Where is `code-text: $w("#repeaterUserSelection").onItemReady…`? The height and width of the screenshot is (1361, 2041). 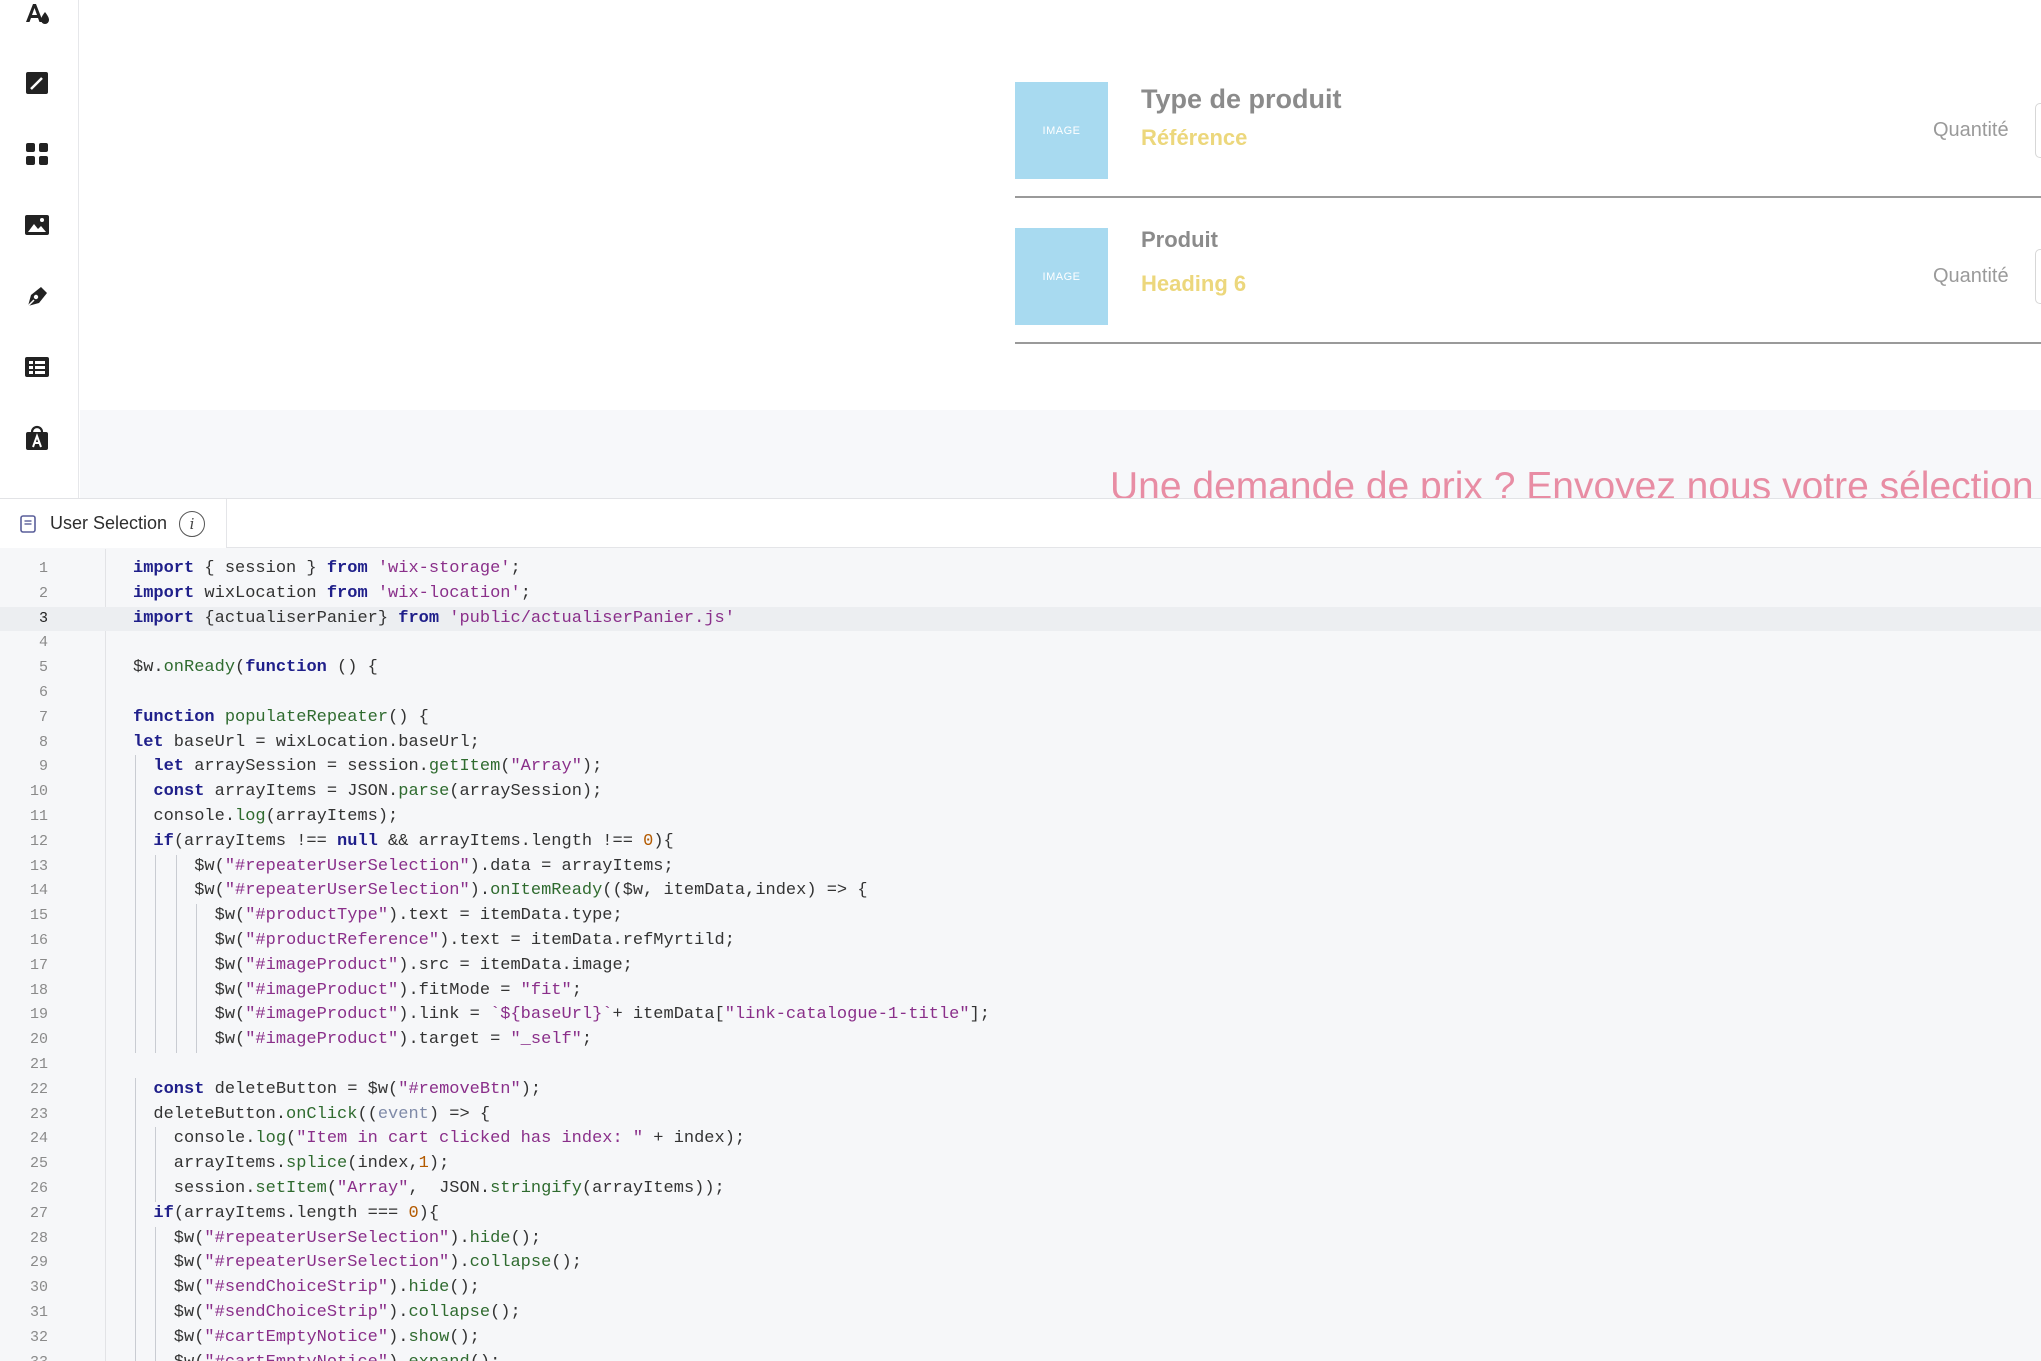
code-text: $w("#repeaterUserSelection").onItemReady… is located at coordinates (500, 891).